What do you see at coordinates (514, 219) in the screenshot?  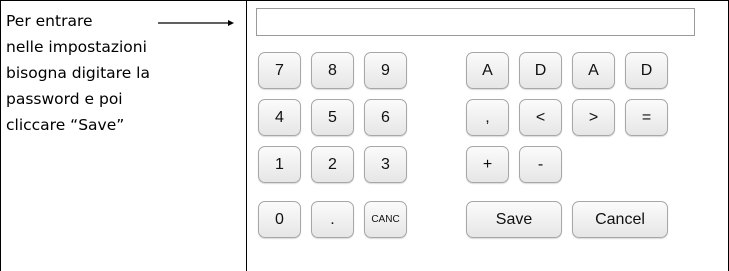 I see `save-button: Save` at bounding box center [514, 219].